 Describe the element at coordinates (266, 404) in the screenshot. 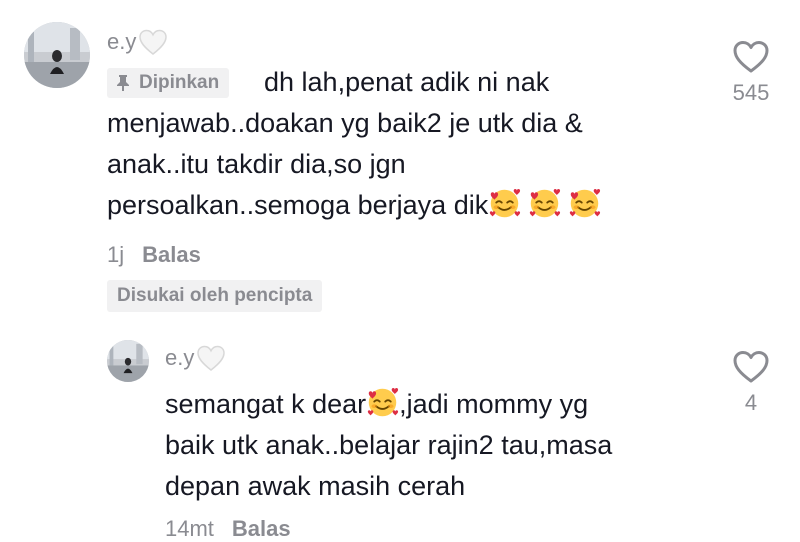

I see `reply-line-text: semangat k dear` at that location.